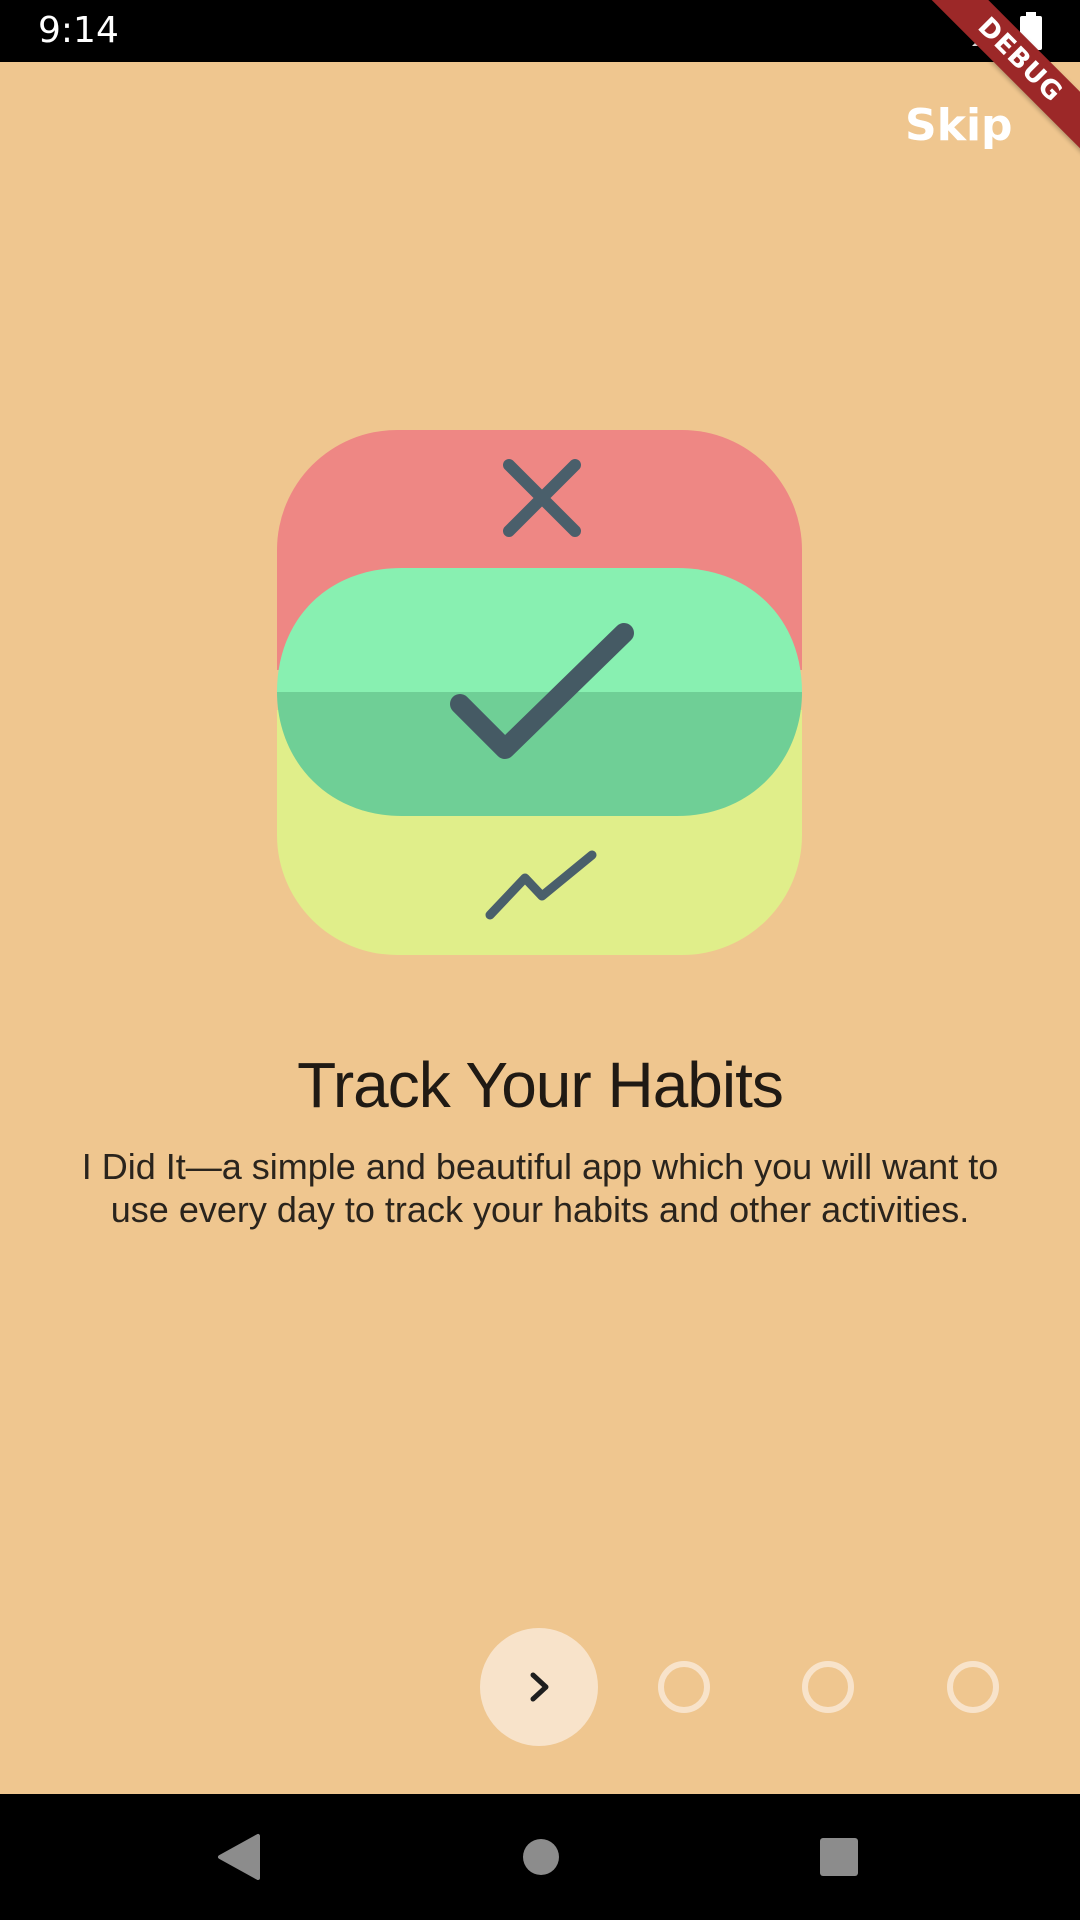 This screenshot has height=1920, width=1080. What do you see at coordinates (540, 31) in the screenshot?
I see `status-bar: 9:14` at bounding box center [540, 31].